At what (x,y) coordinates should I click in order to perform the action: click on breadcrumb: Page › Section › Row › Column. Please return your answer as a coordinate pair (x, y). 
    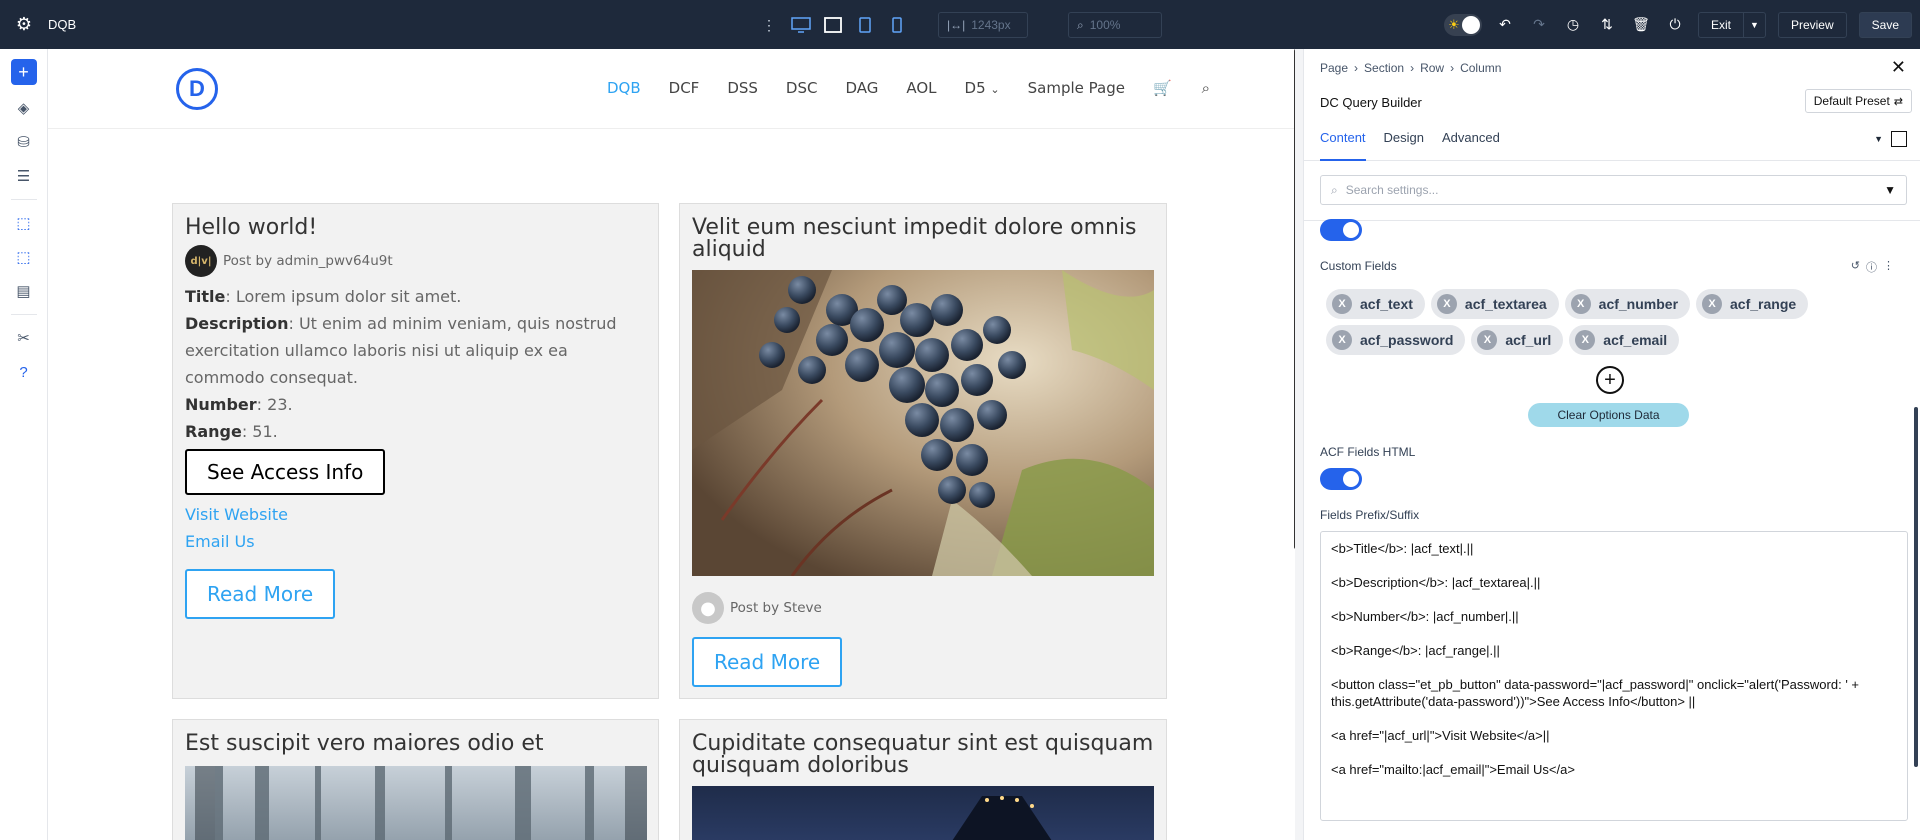
    Looking at the image, I should click on (1410, 68).